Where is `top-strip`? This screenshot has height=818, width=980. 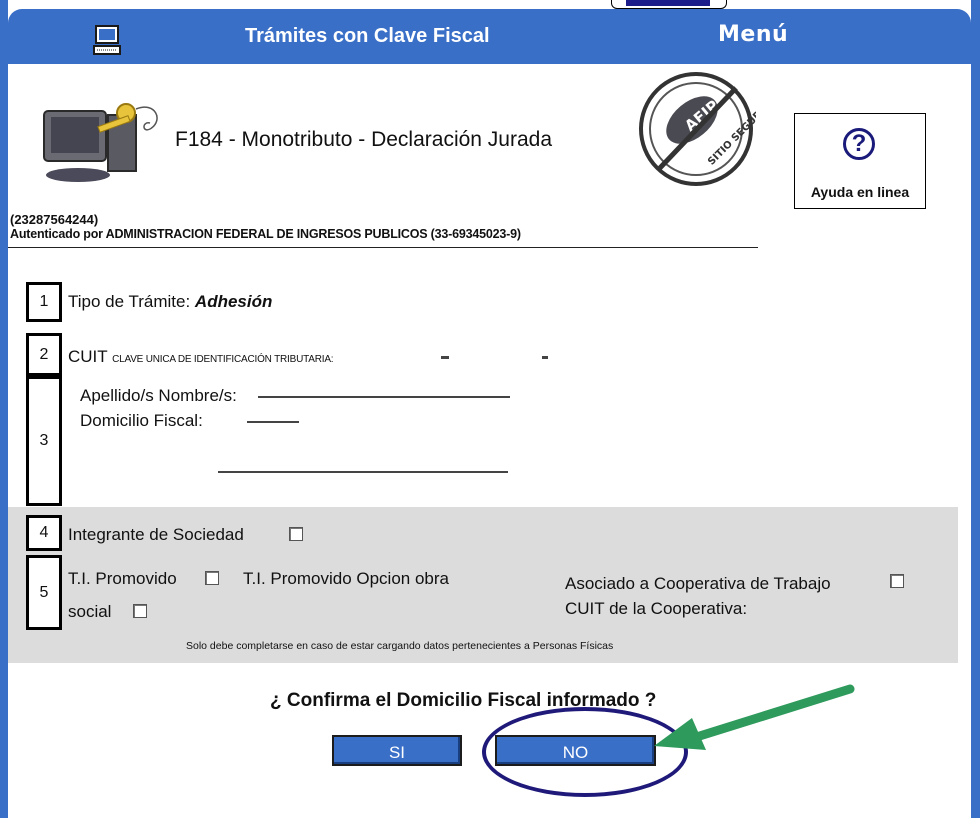
top-strip is located at coordinates (490, 4).